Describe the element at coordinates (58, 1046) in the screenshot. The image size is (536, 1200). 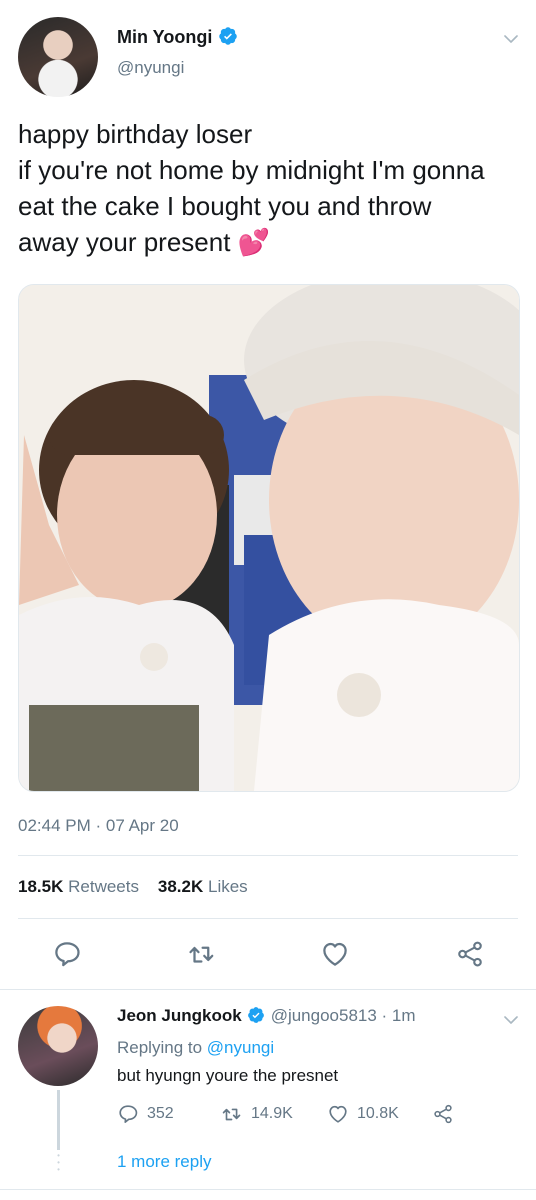
I see `reply-author-avatar` at that location.